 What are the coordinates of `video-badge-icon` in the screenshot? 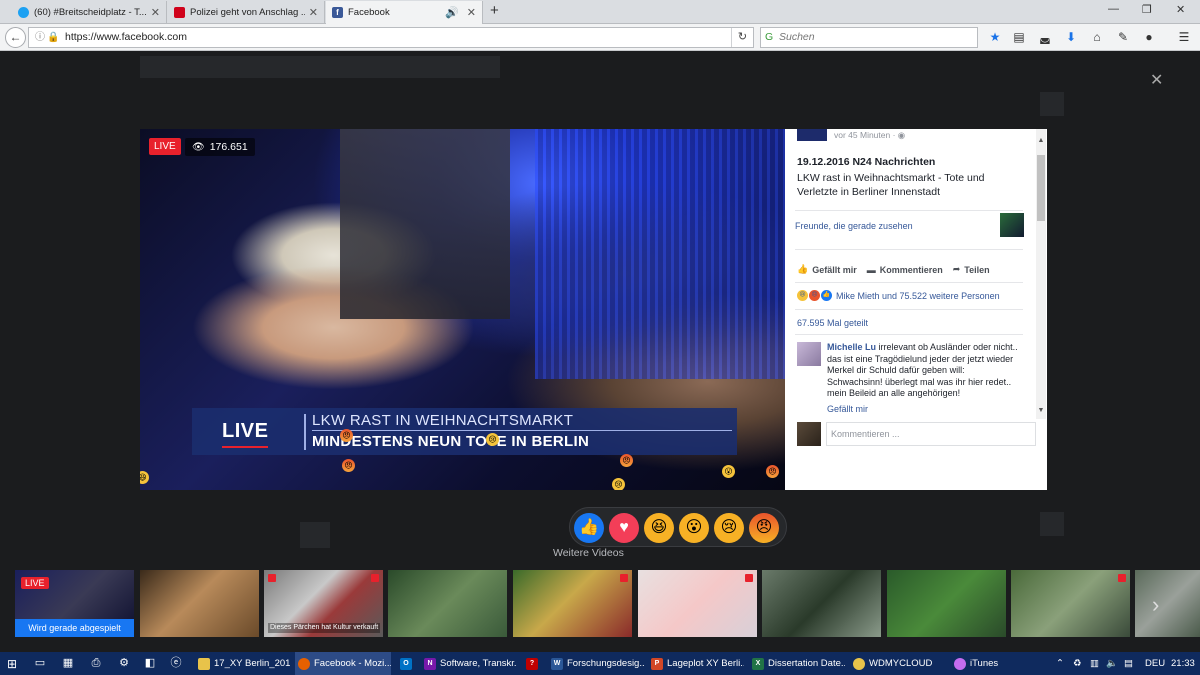 It's located at (624, 578).